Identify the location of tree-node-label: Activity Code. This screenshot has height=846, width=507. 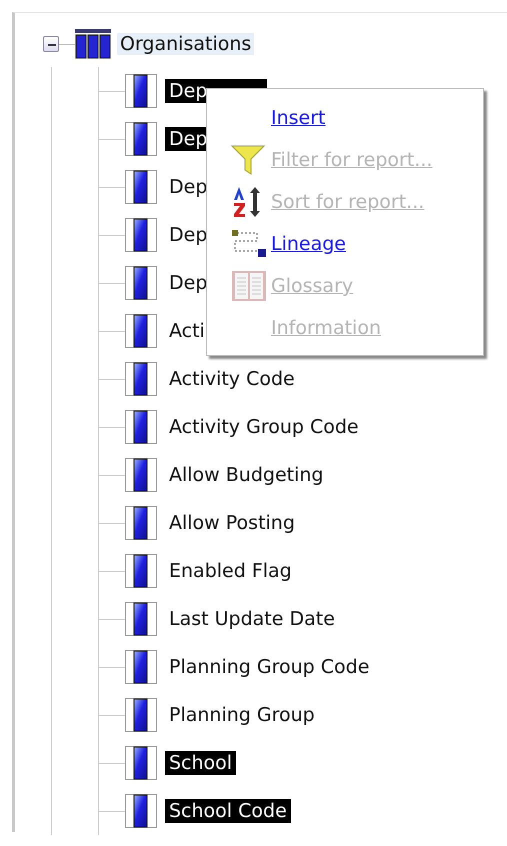
(232, 379).